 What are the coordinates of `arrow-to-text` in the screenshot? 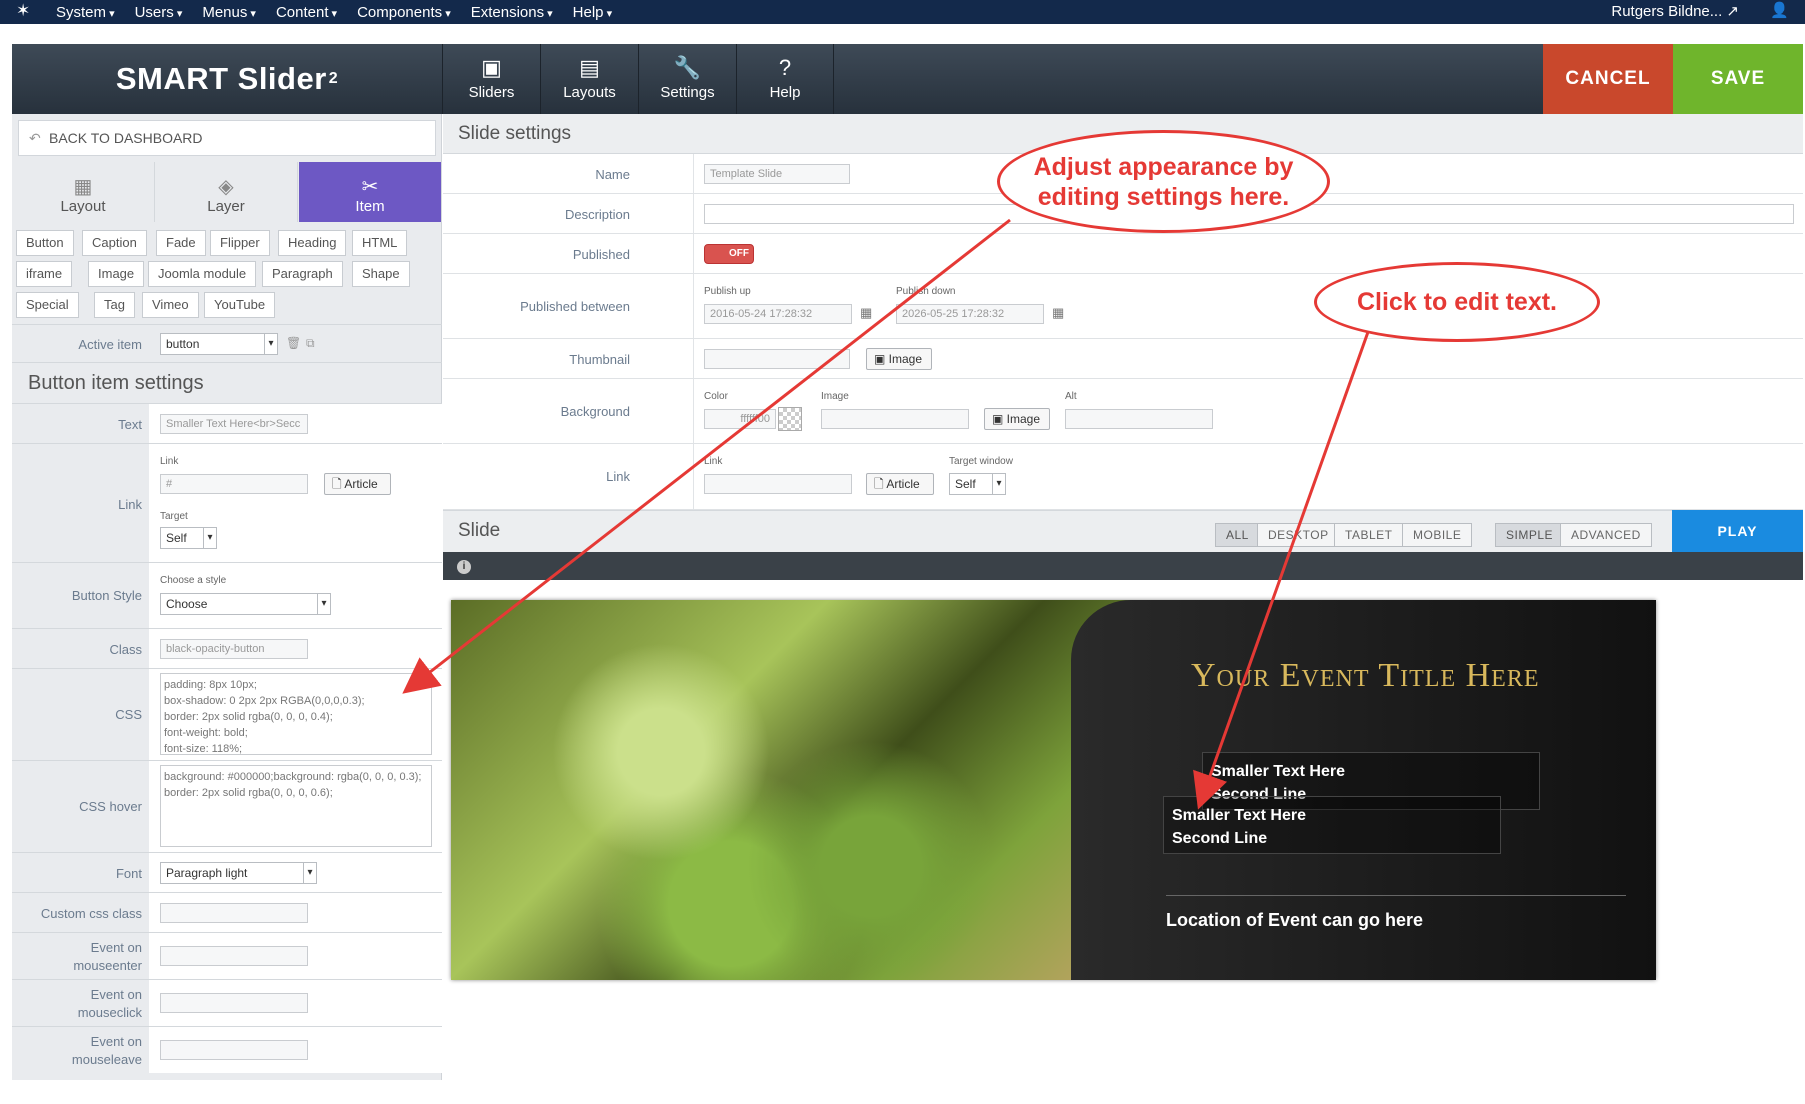 It's located at (1281, 570).